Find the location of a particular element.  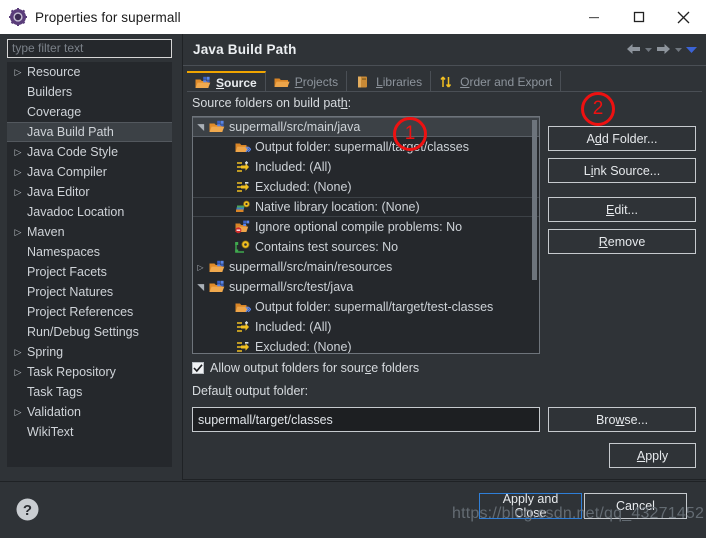

tab-label: Order and Export is located at coordinates (506, 81).